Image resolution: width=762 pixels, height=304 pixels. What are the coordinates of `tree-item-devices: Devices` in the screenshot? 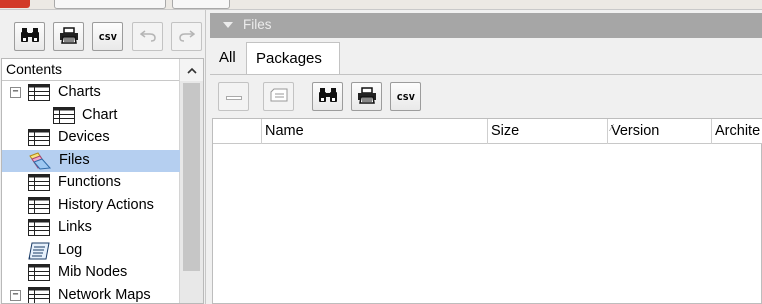 It's located at (91, 138).